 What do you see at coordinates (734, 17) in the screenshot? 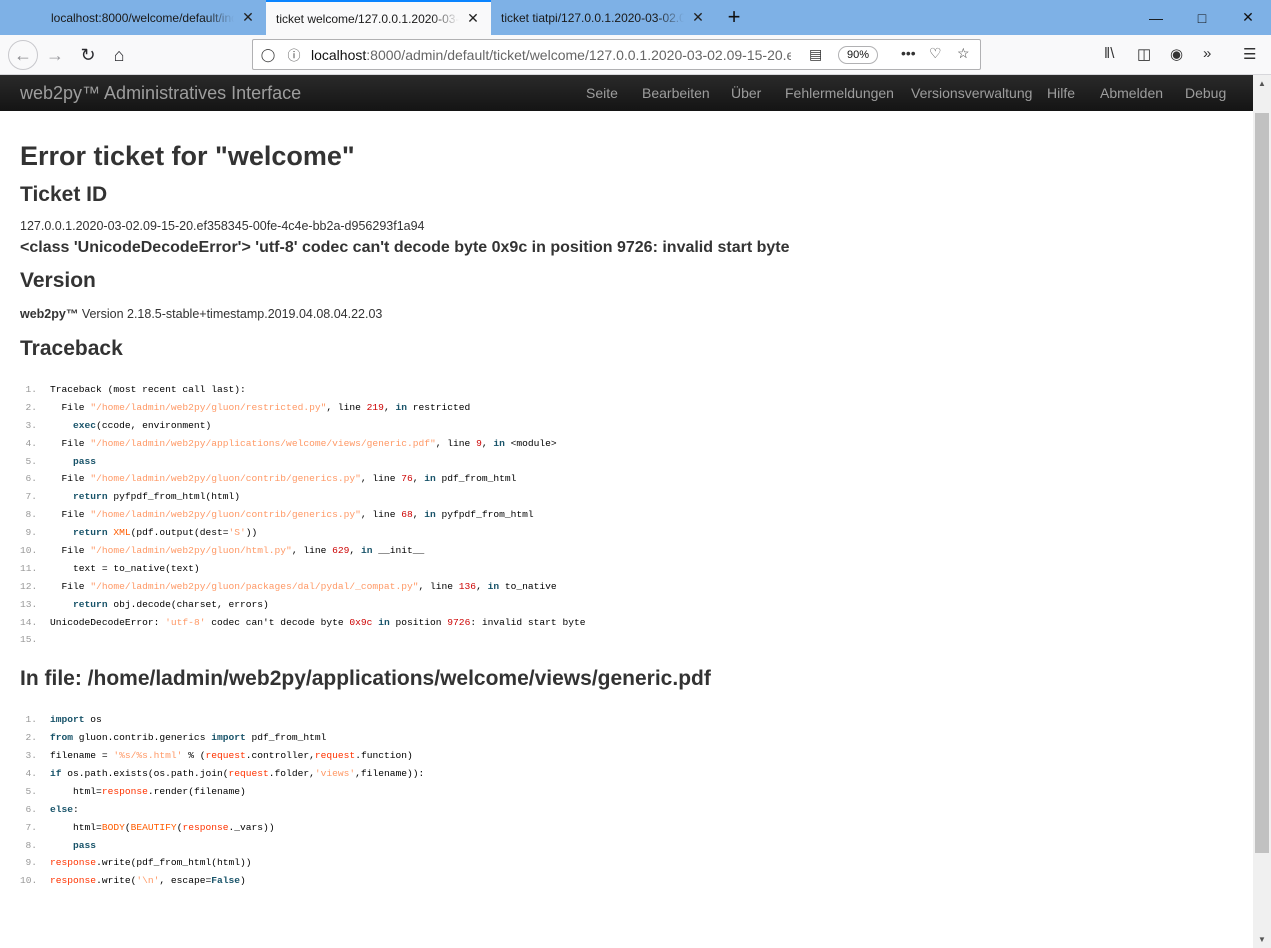
I see `new-tab-plus-icon: +` at bounding box center [734, 17].